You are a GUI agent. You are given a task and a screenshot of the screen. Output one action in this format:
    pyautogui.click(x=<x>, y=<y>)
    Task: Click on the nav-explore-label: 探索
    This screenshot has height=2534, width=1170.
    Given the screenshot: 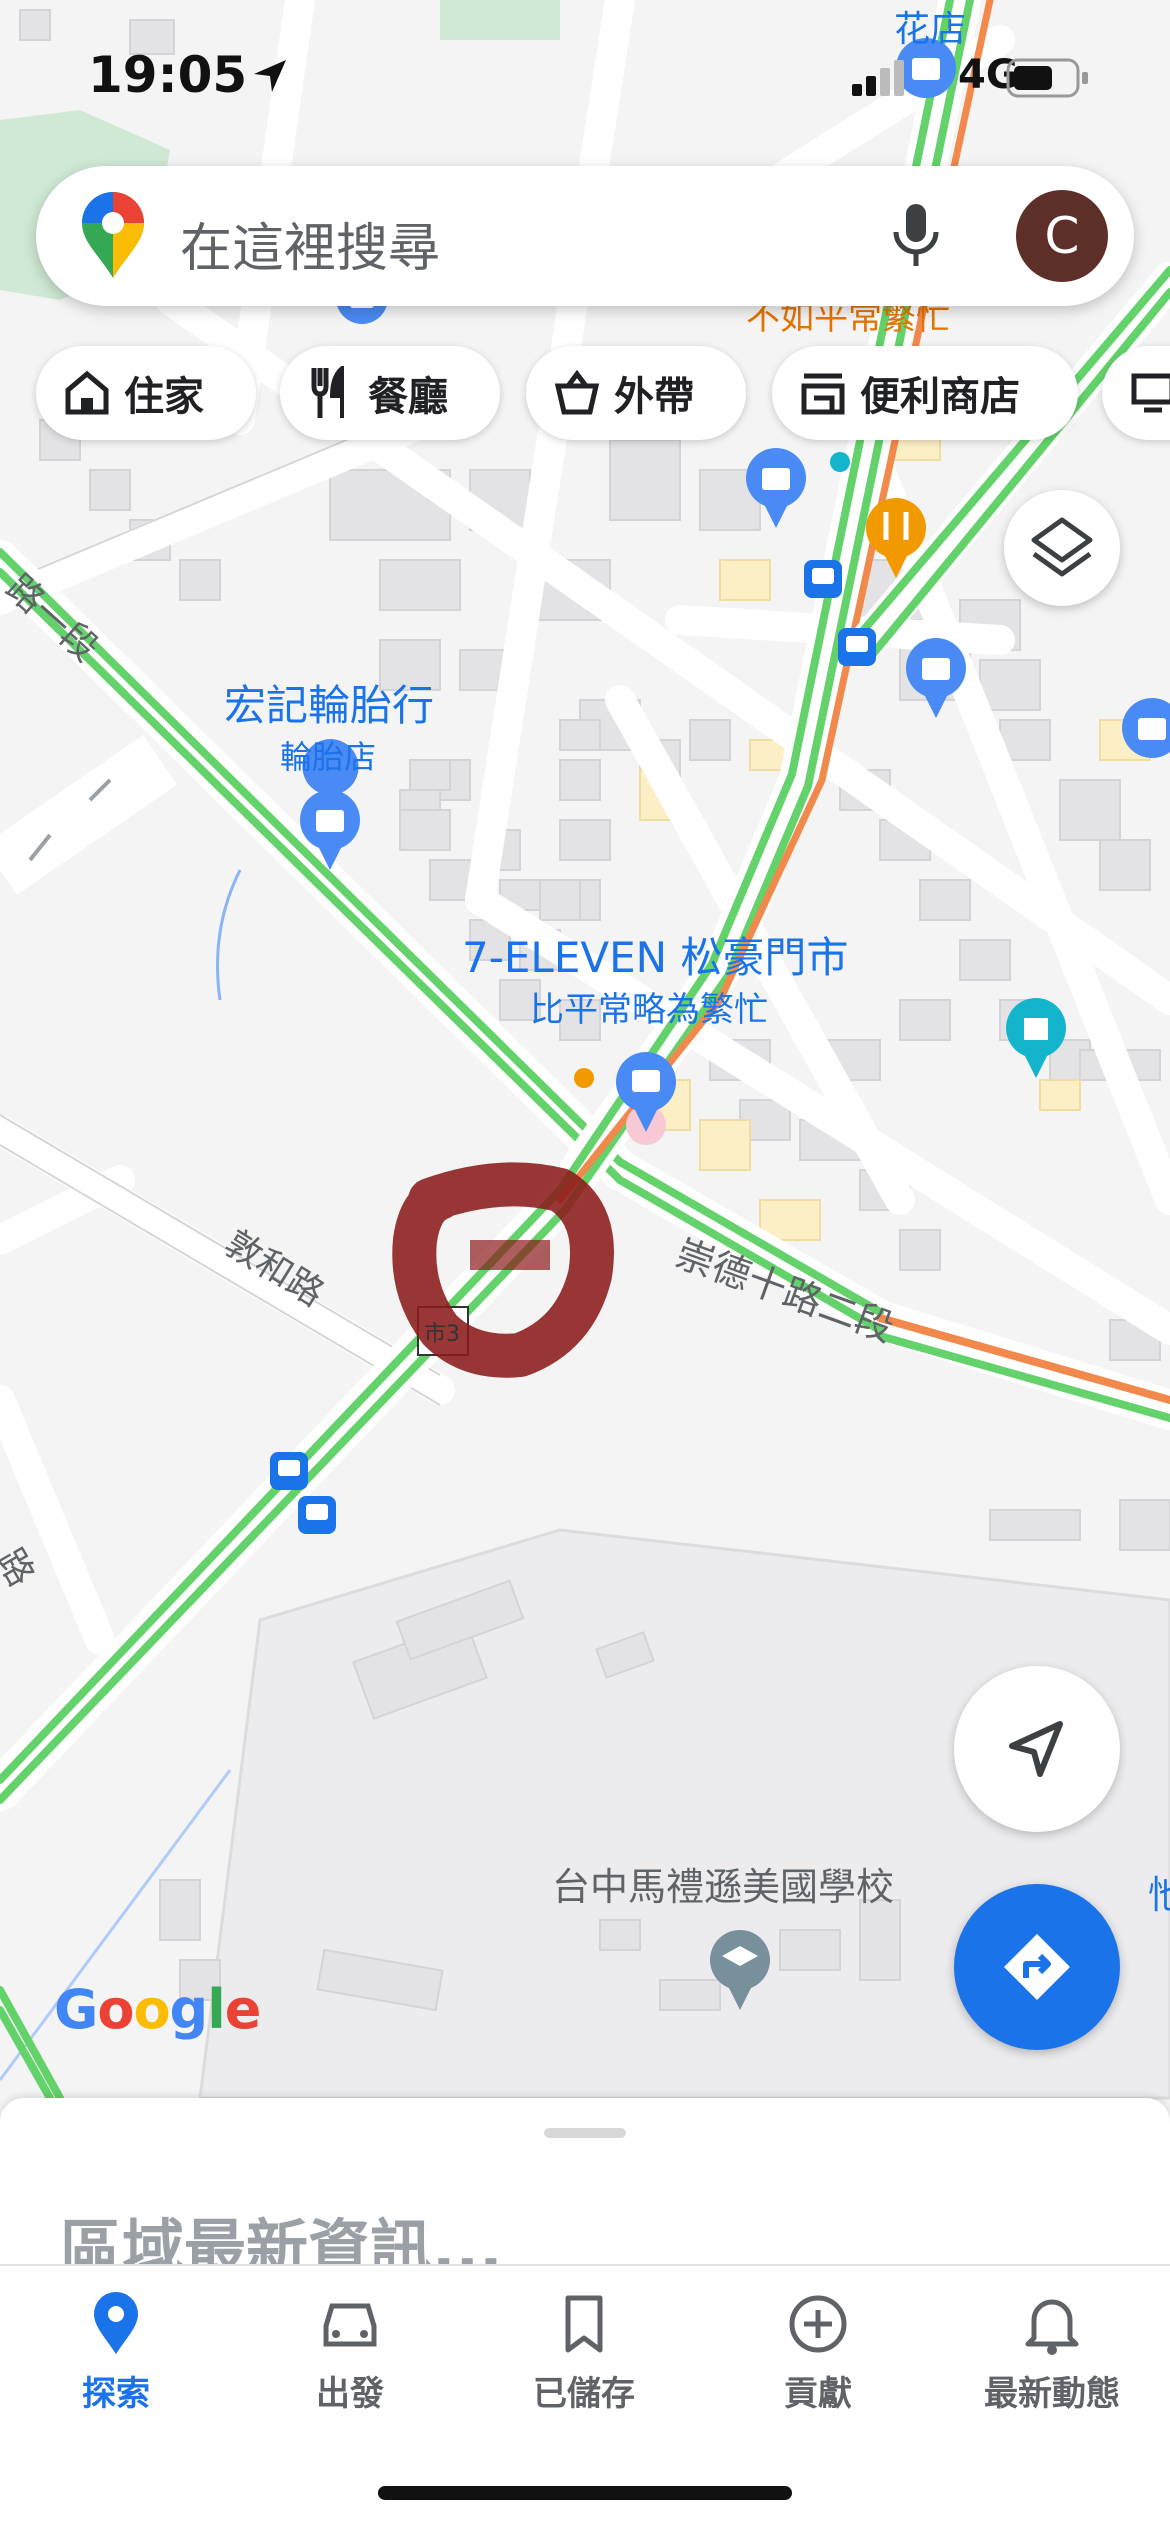 What is the action you would take?
    pyautogui.click(x=116, y=2394)
    